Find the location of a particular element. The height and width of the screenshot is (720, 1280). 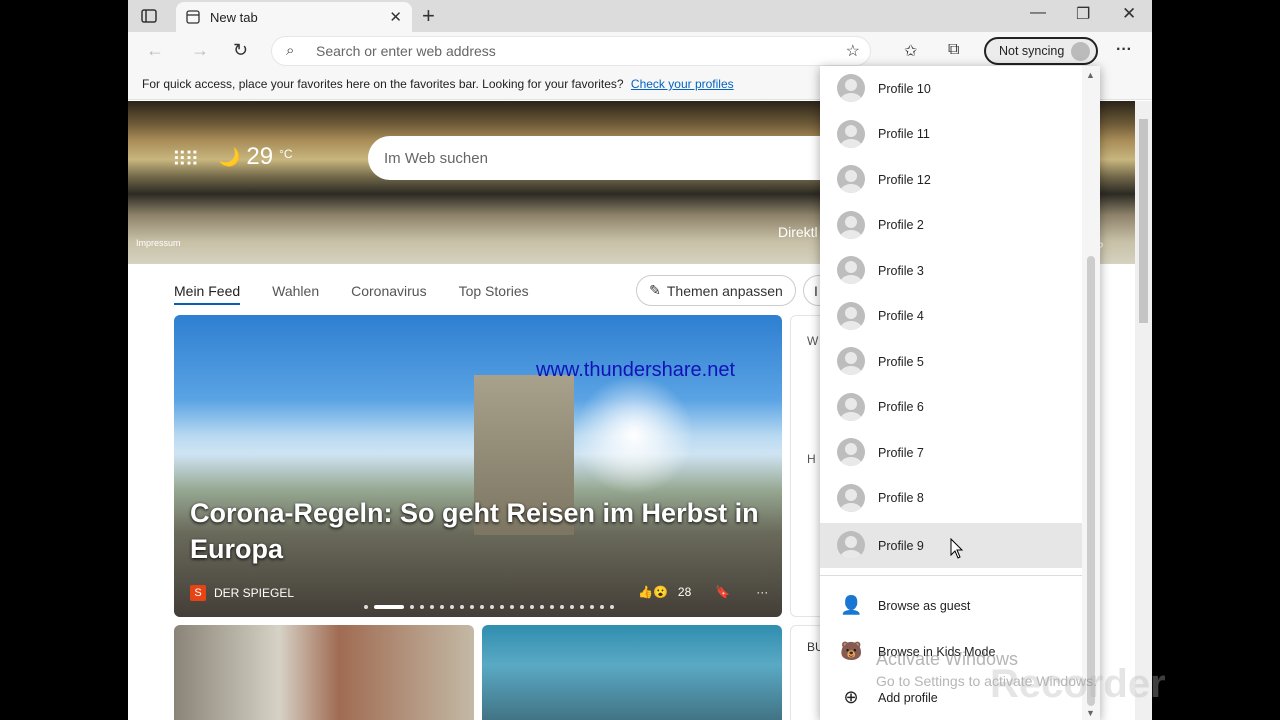

recorder-watermark: Recorder is located at coordinates (1078, 684).